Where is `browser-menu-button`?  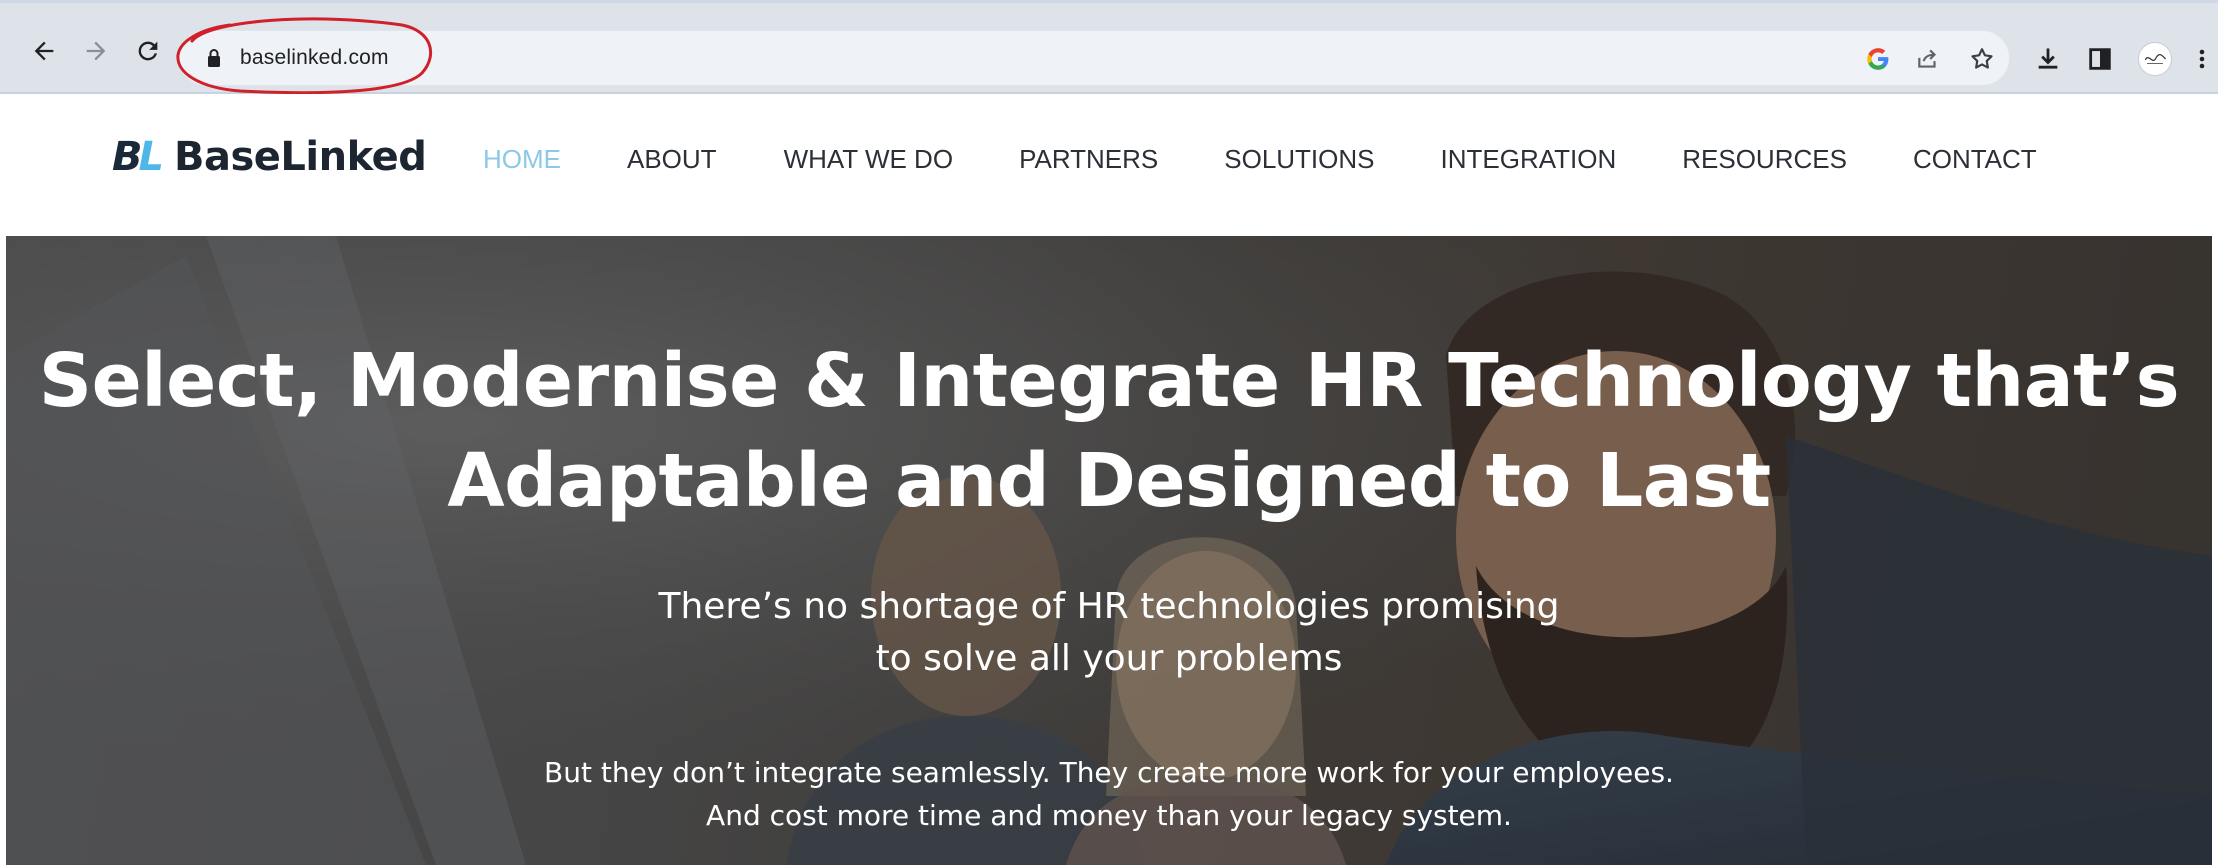 browser-menu-button is located at coordinates (2202, 59).